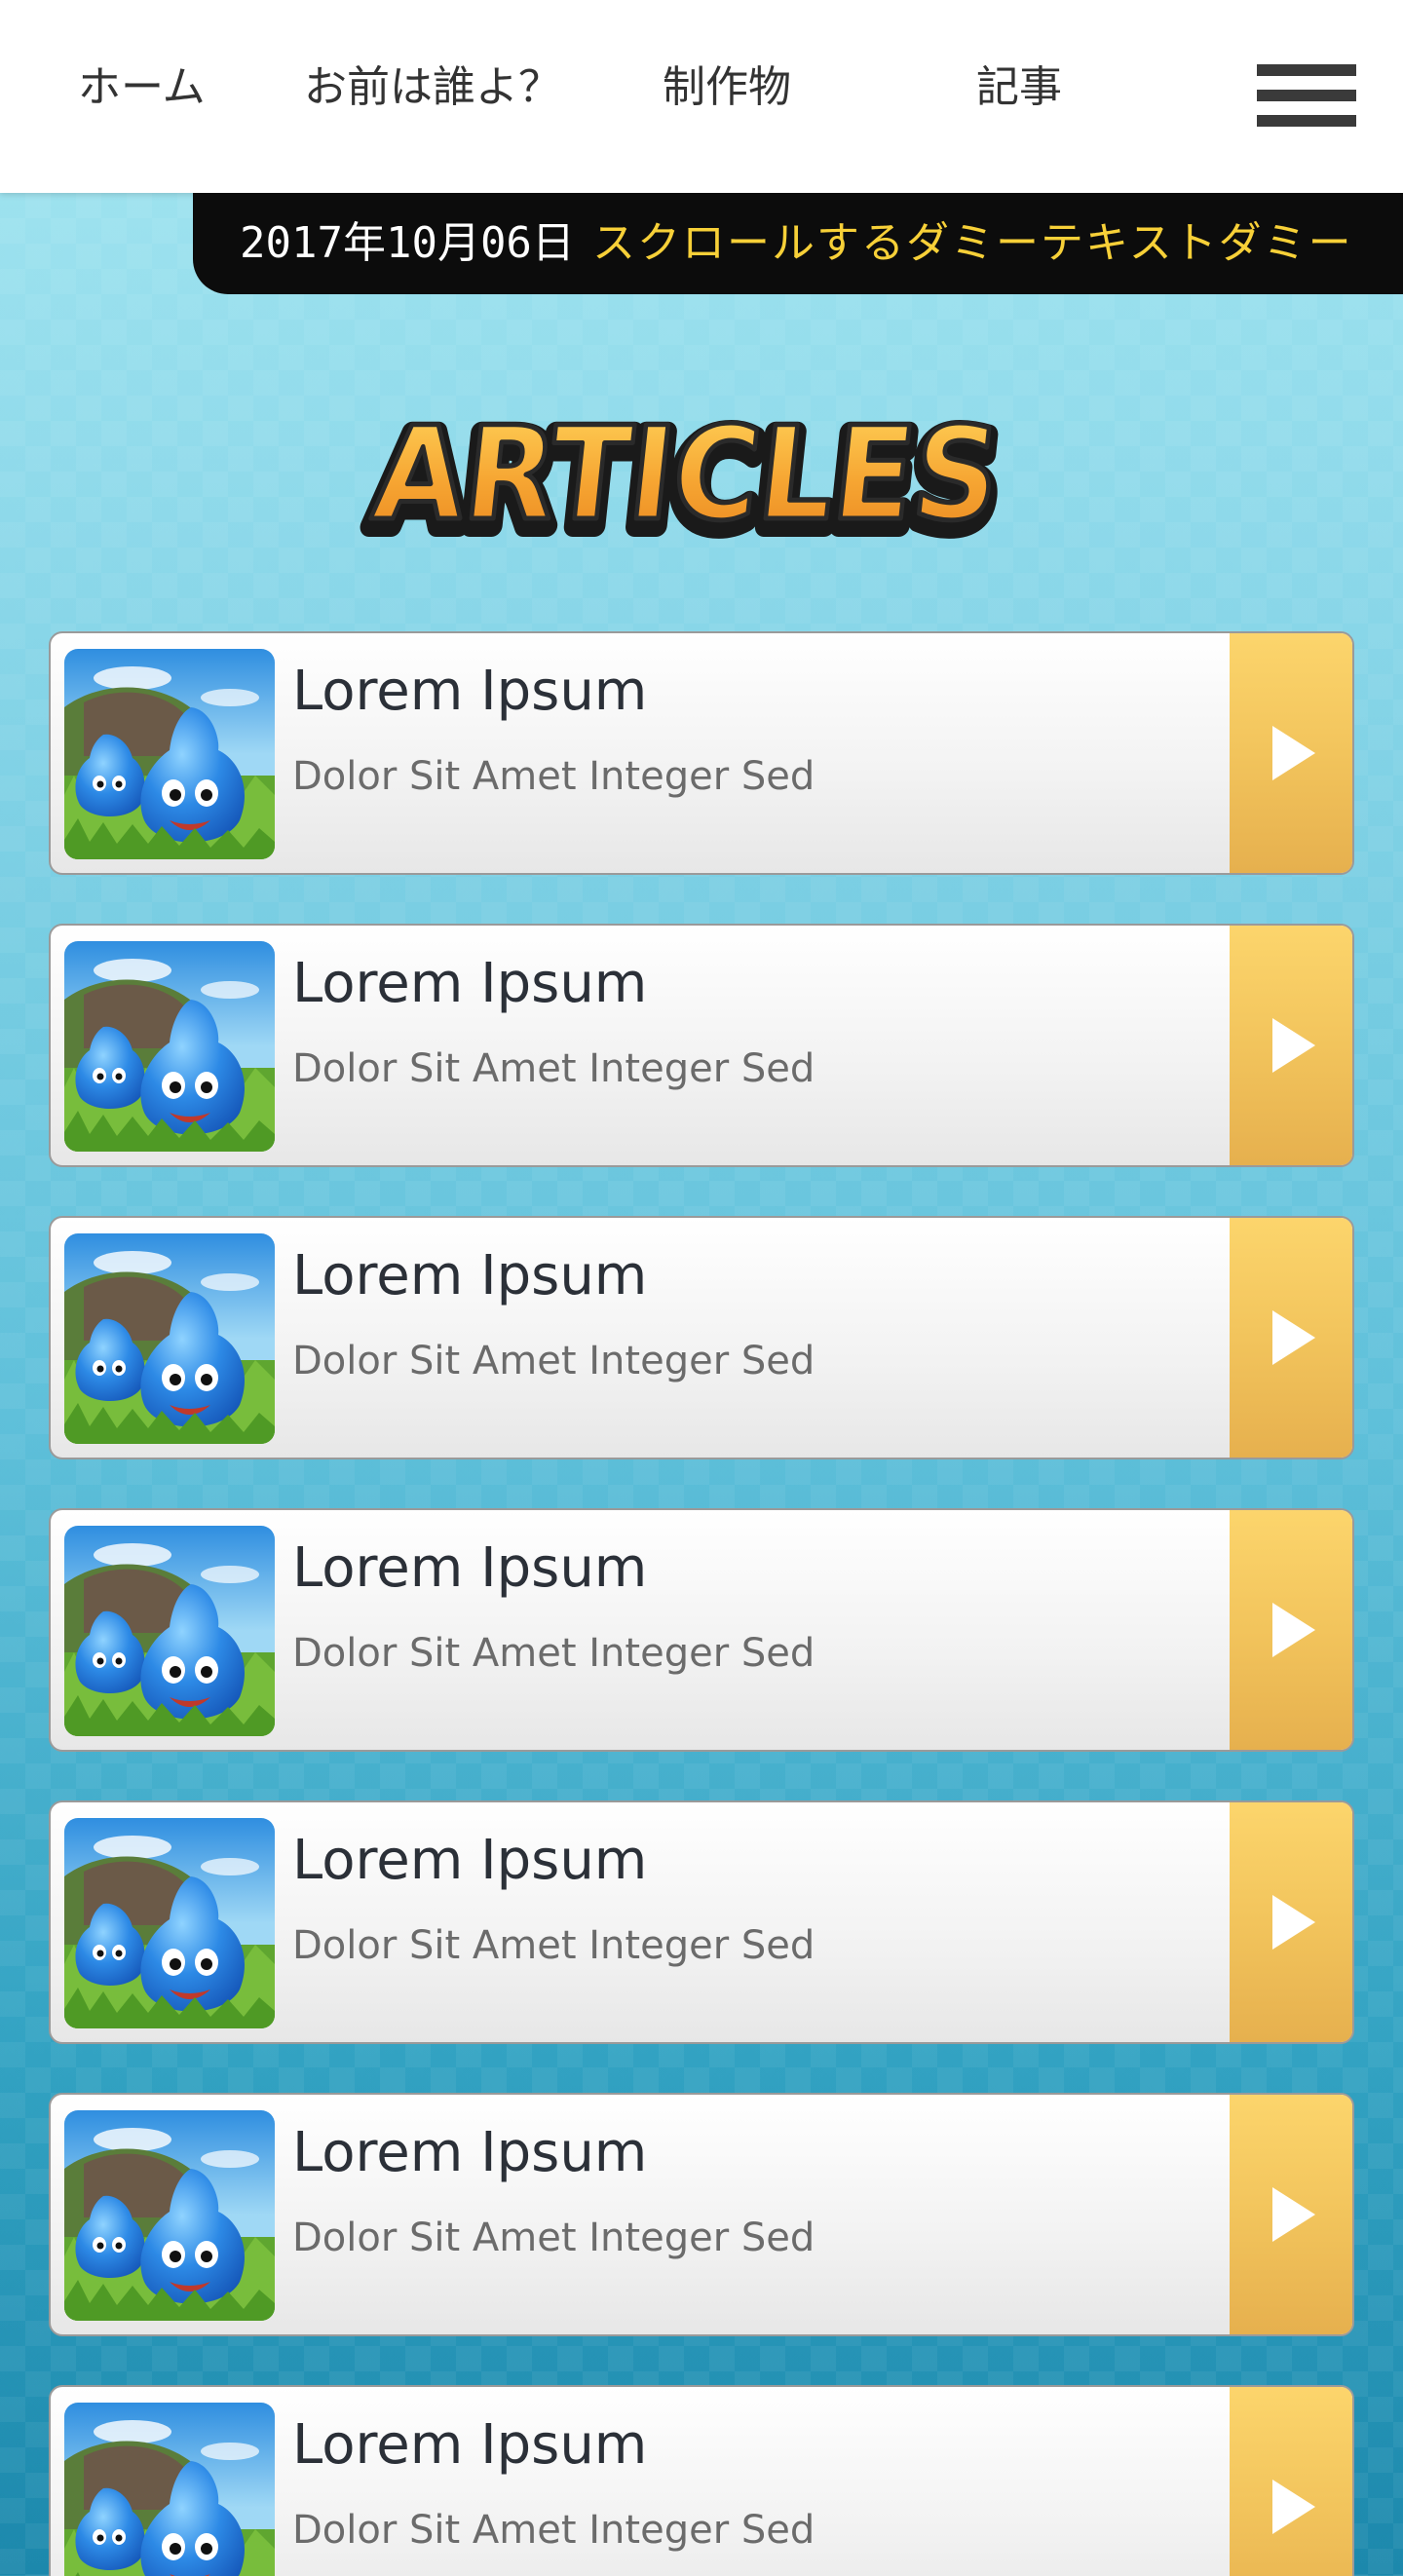 The width and height of the screenshot is (1403, 2576). I want to click on nav-home: ホーム, so click(142, 87).